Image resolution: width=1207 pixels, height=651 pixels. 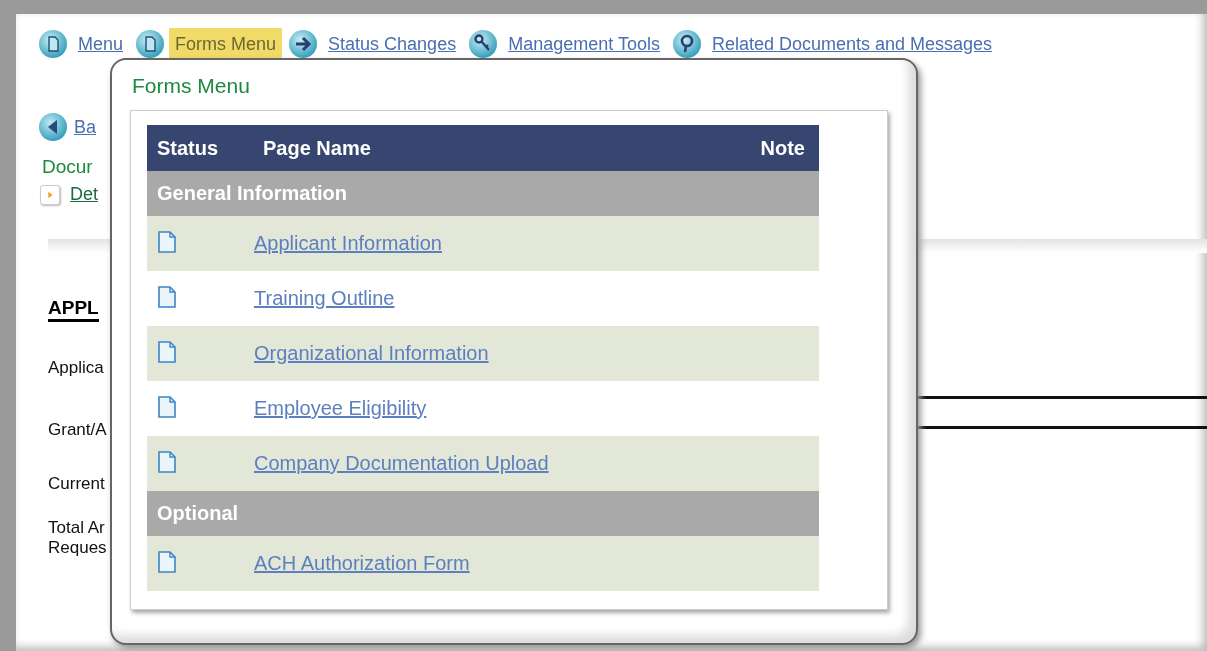 I want to click on nav-link: Forms Menu, so click(x=226, y=44).